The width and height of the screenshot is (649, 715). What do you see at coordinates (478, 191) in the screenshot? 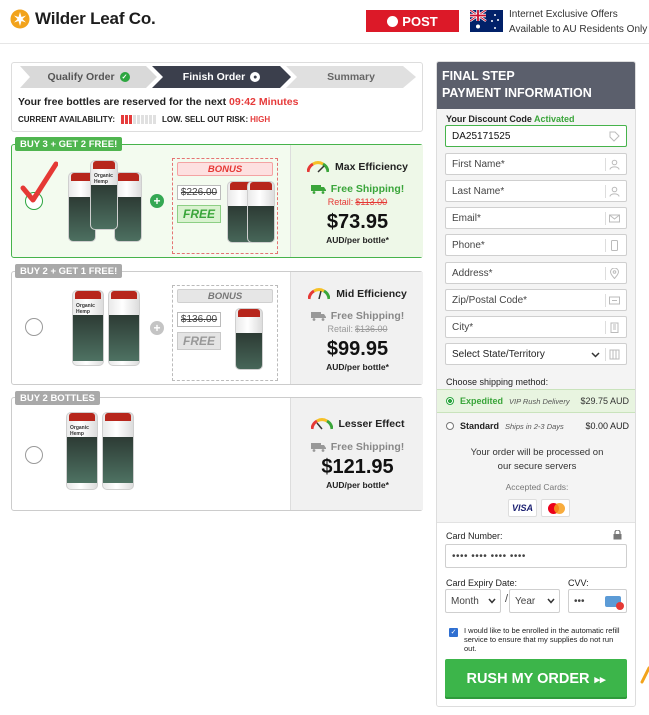
I see `last-name-placeholder: Last Name*` at bounding box center [478, 191].